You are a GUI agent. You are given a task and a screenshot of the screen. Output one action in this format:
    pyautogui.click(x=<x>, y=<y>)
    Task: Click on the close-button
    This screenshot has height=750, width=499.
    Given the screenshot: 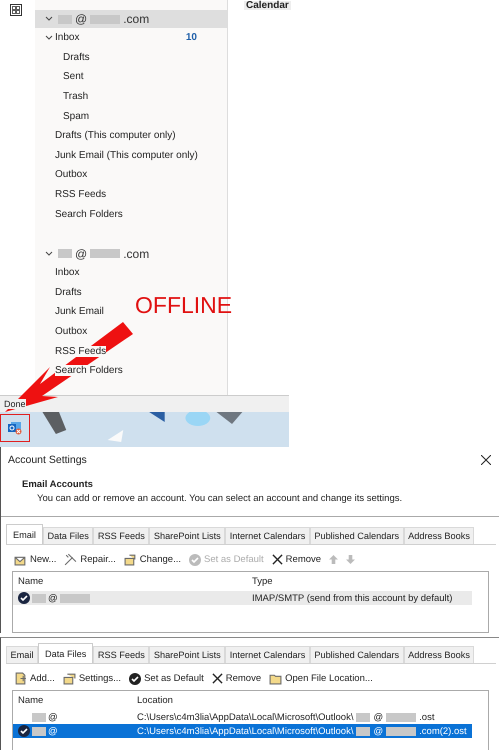 What is the action you would take?
    pyautogui.click(x=486, y=460)
    